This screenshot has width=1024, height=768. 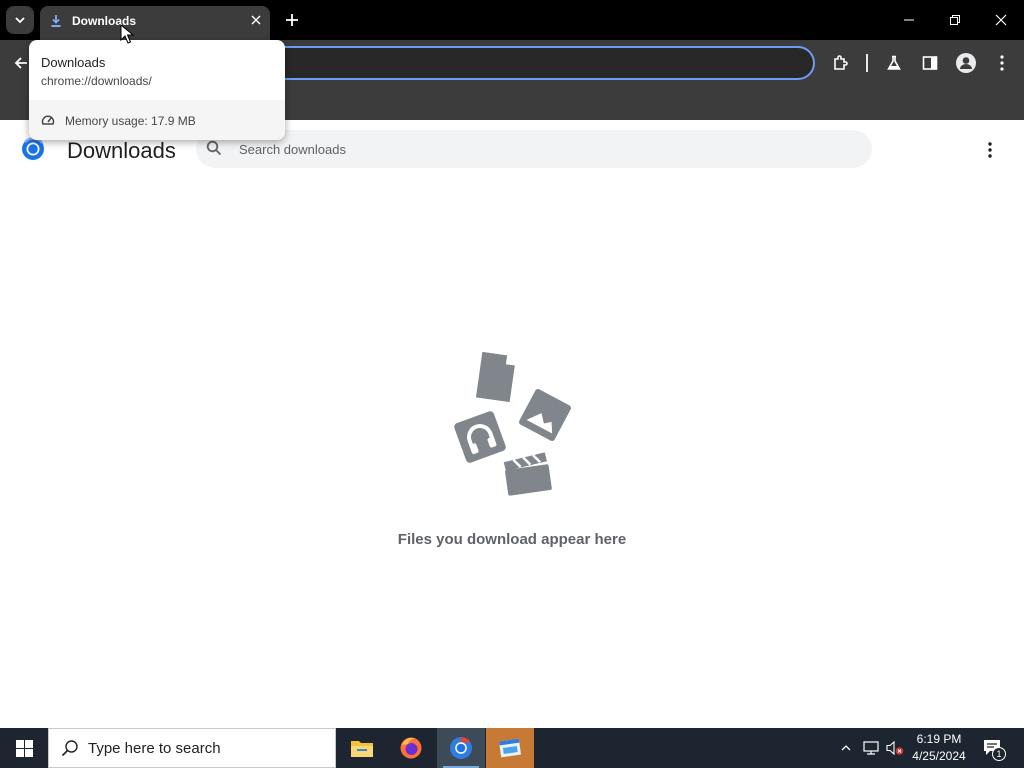 I want to click on windows-logo-icon, so click(x=24, y=748).